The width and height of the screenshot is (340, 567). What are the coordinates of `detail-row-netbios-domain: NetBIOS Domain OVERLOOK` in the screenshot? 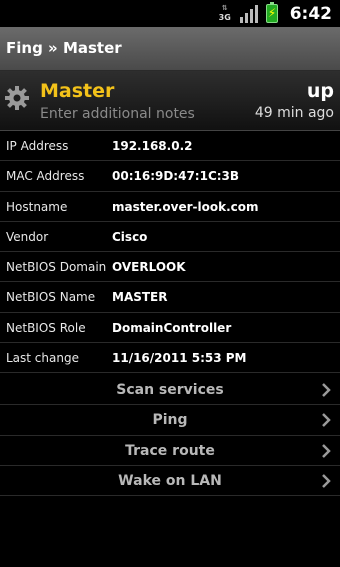 It's located at (170, 267).